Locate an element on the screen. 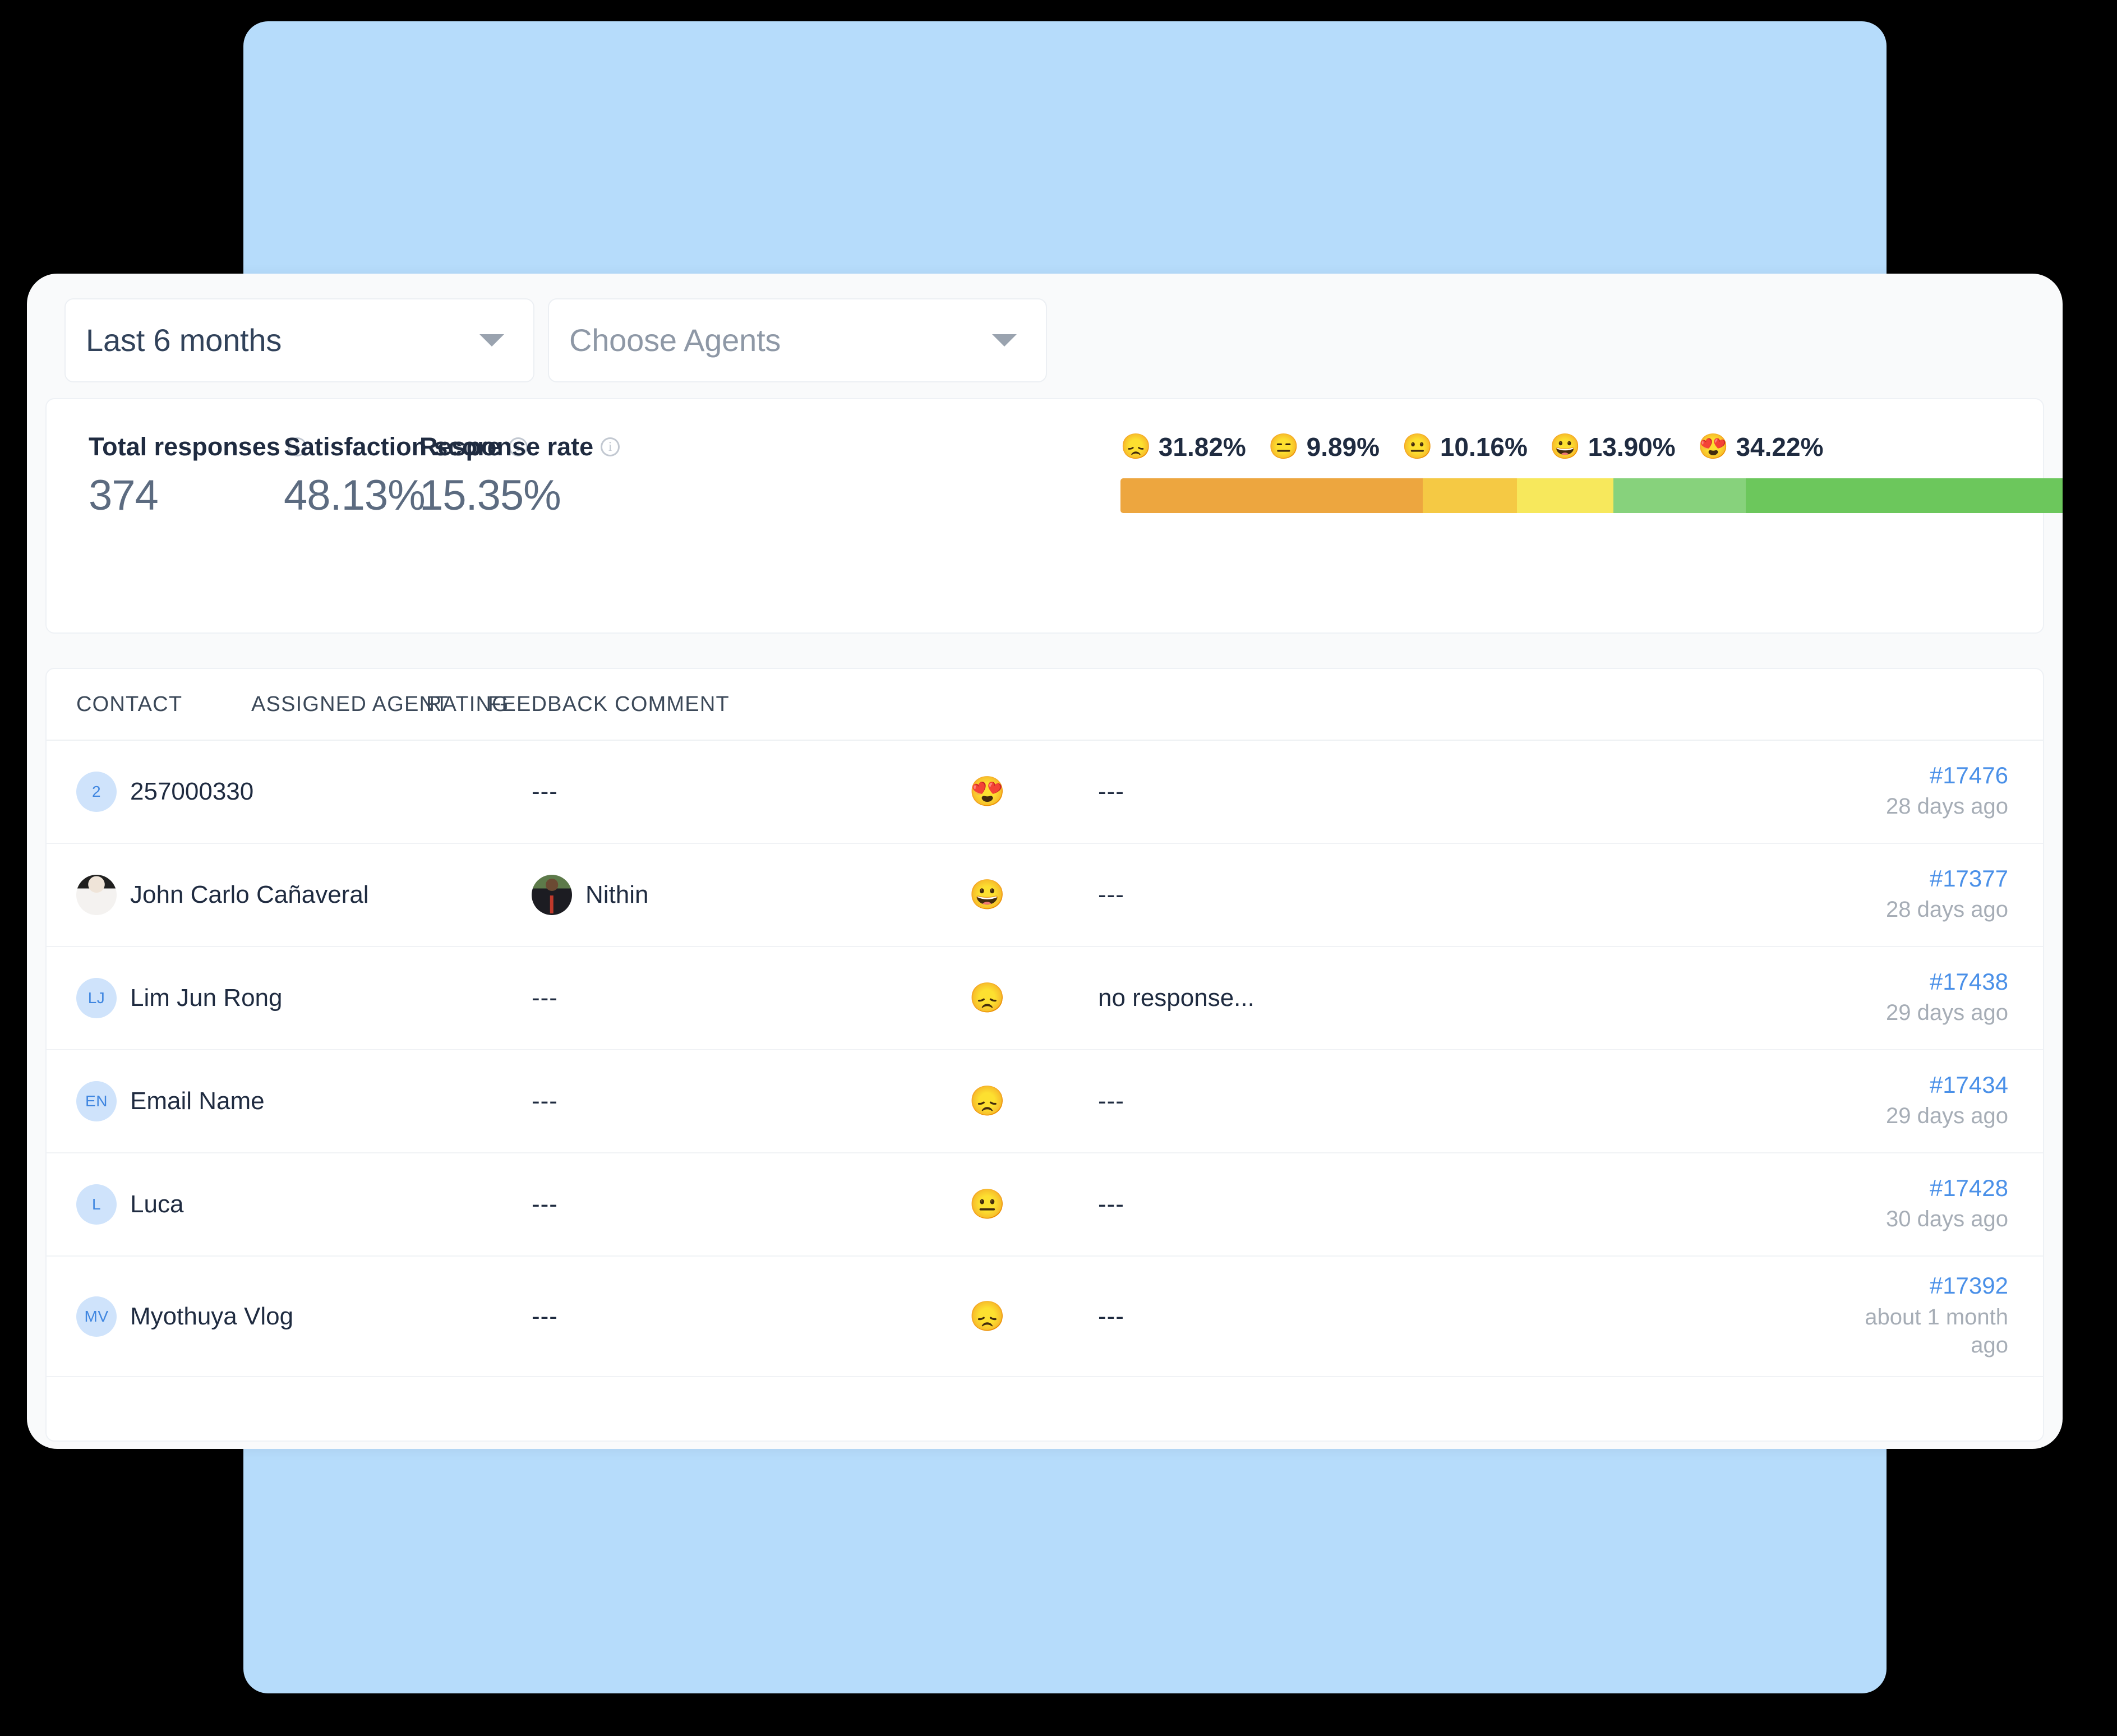  contact-cell: L Luca is located at coordinates (304, 1204).